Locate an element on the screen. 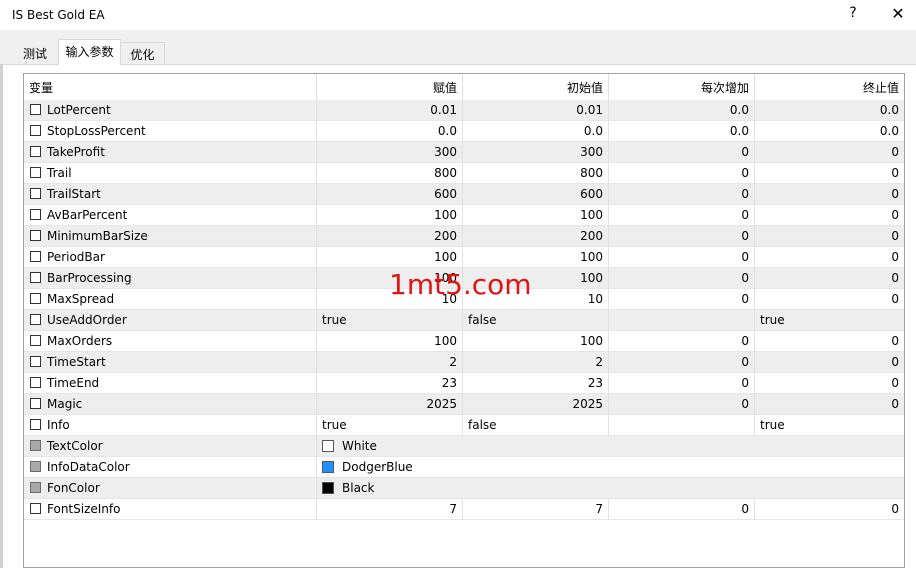 The image size is (916, 568). table-row: StopLossPercent 0.0 0.0 0.0 0.0 is located at coordinates (464, 131).